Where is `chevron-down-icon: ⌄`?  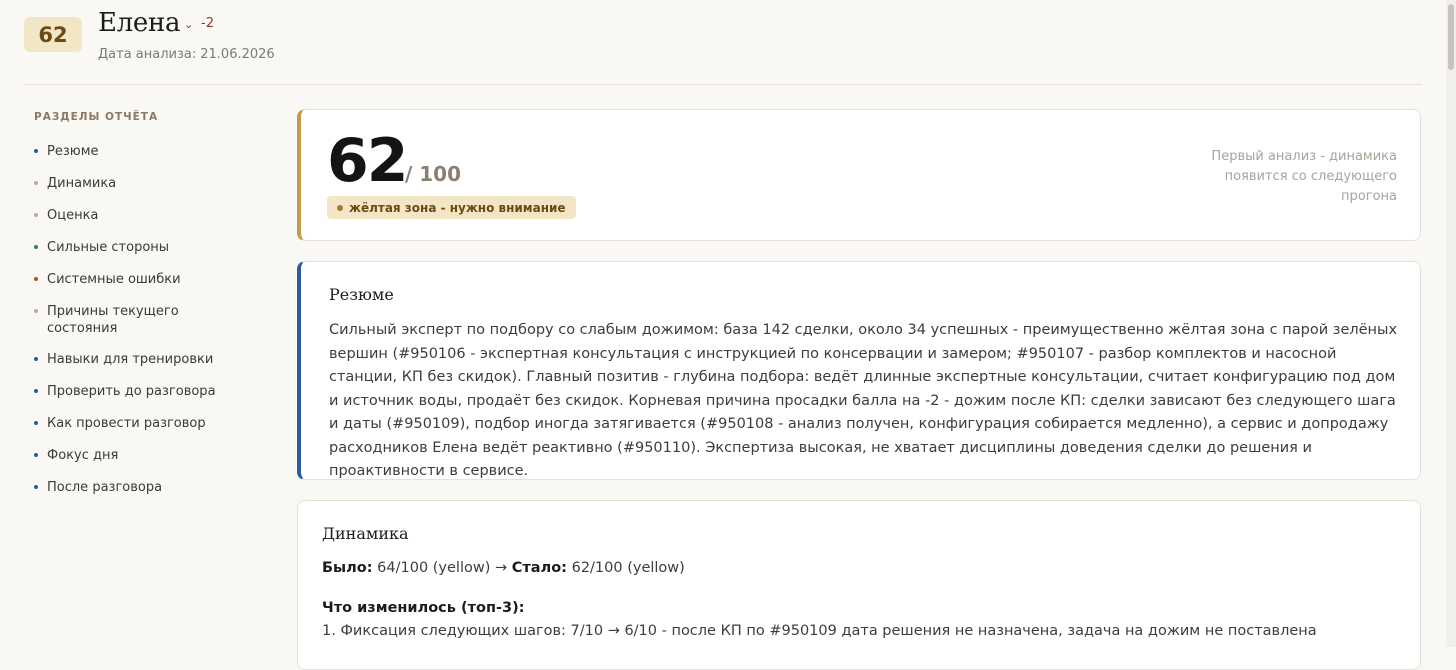
chevron-down-icon: ⌄ is located at coordinates (188, 24).